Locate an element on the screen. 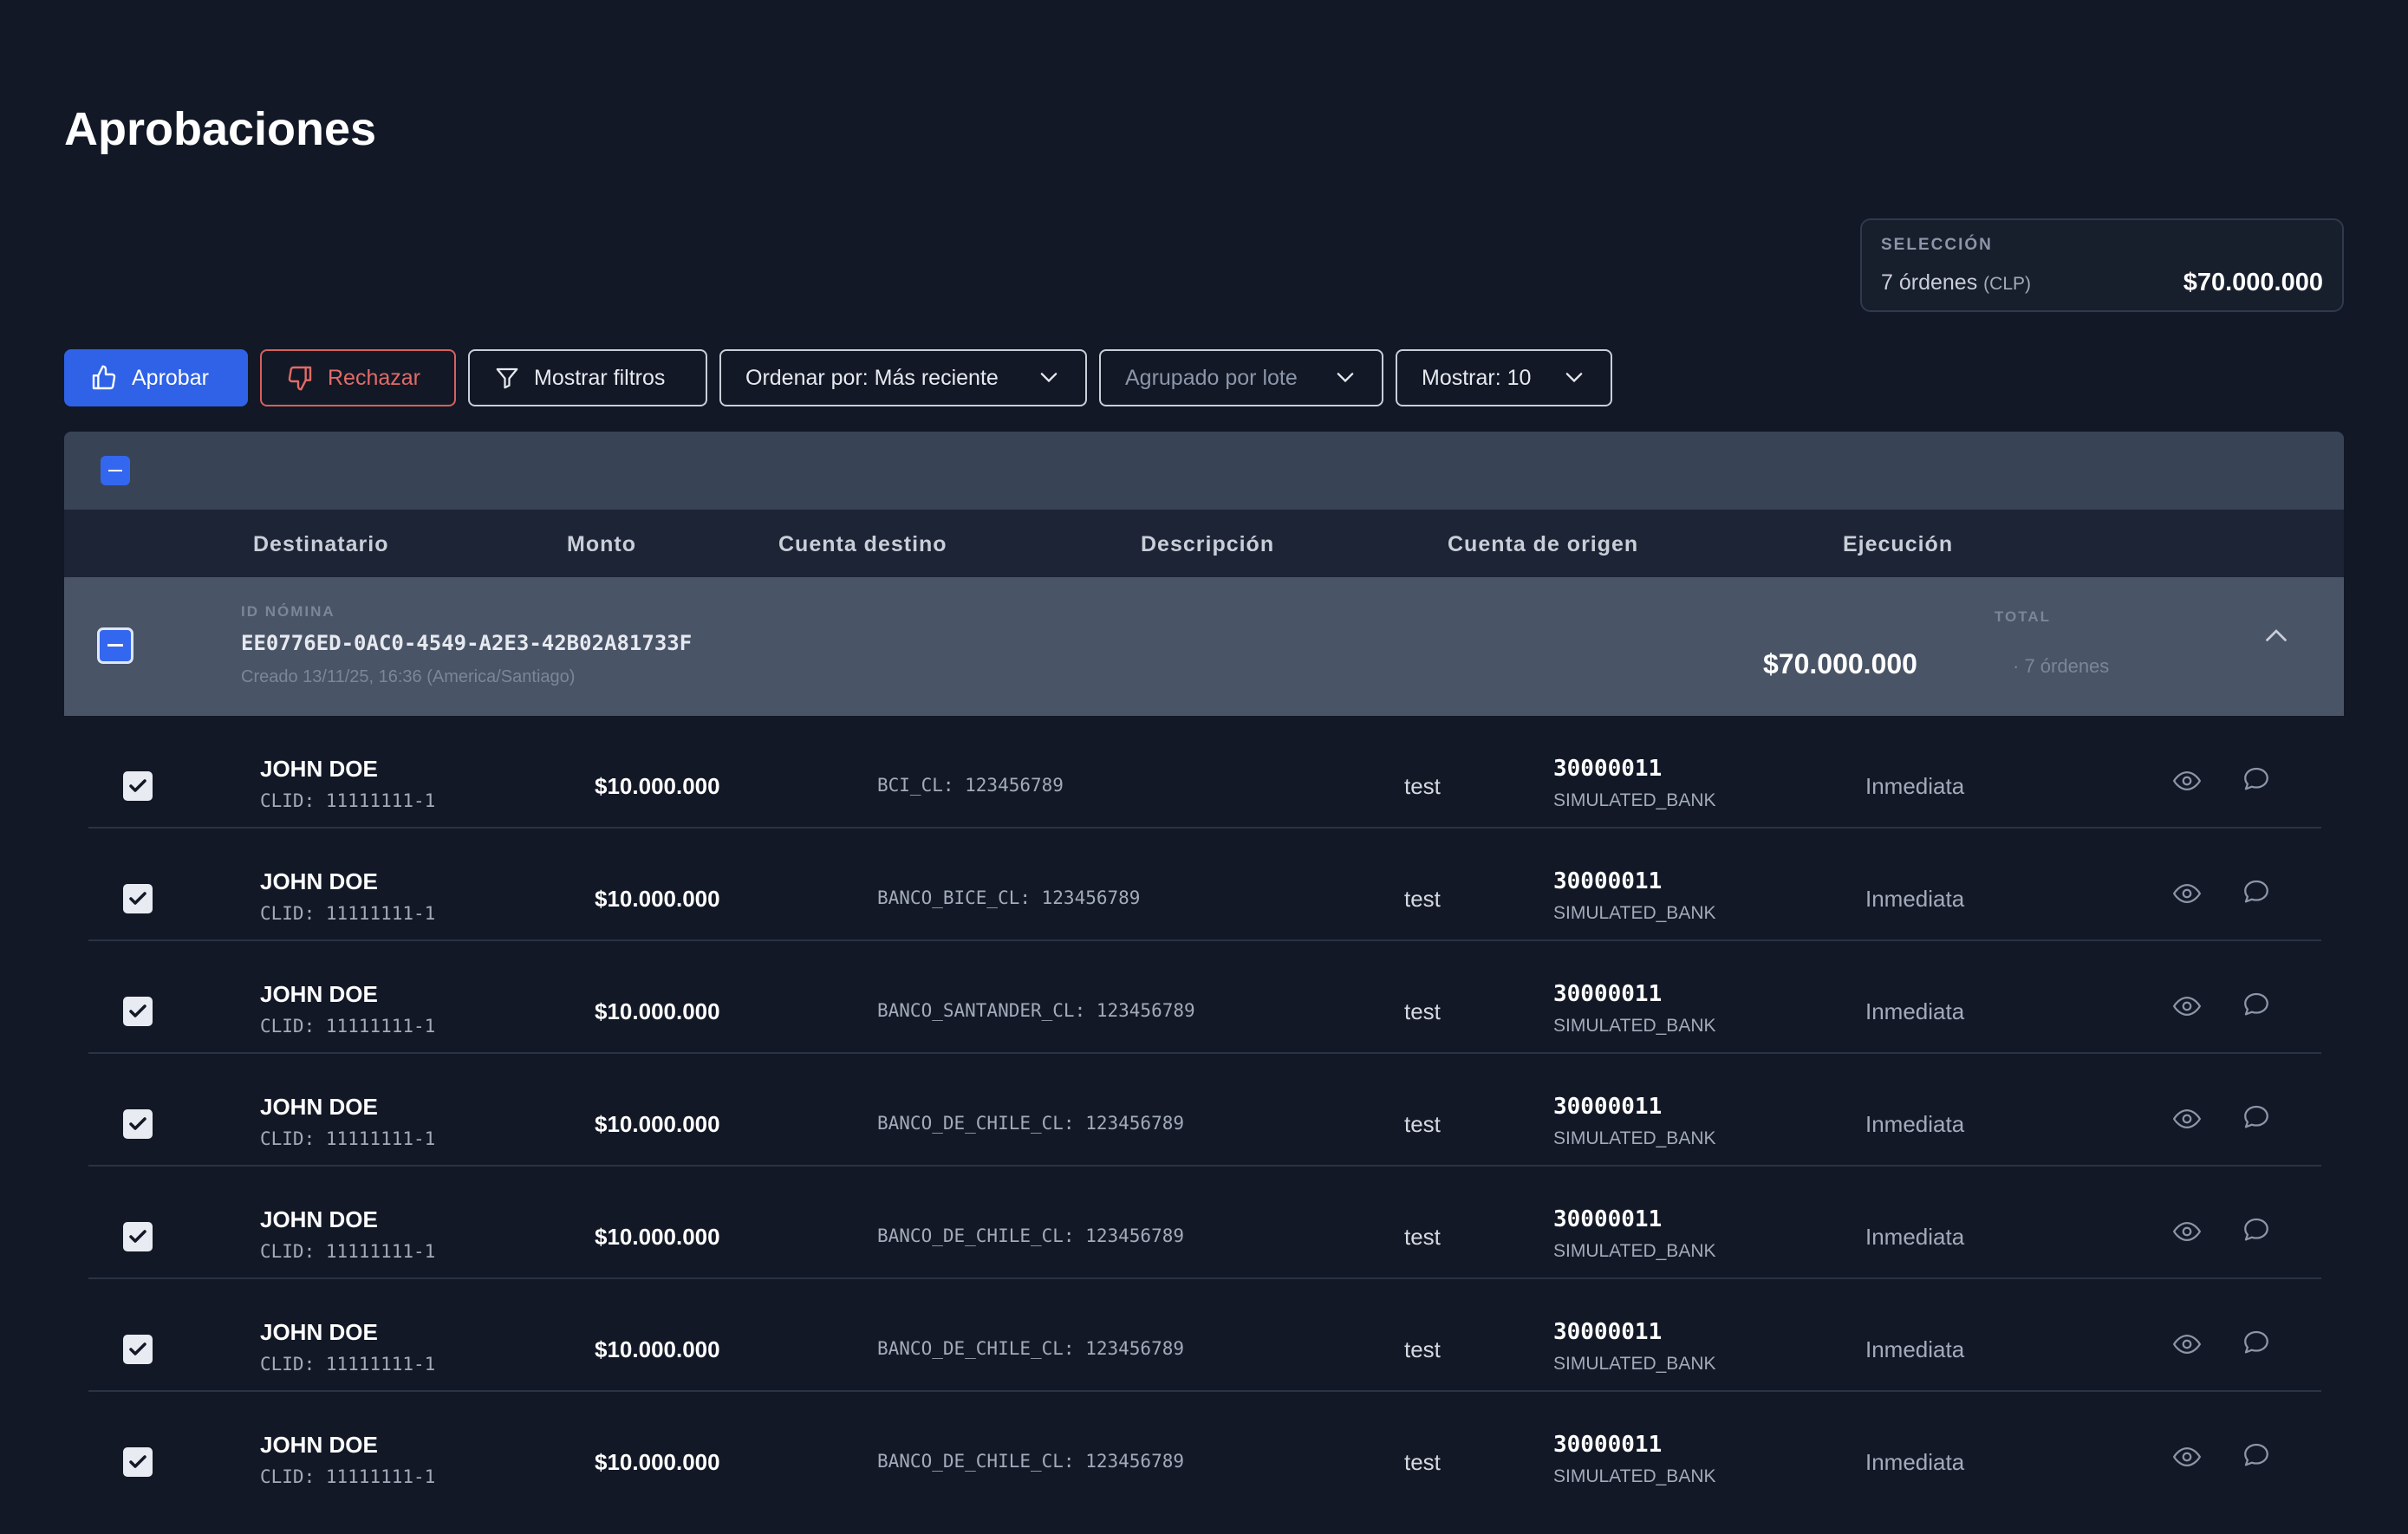 The image size is (2408, 1534). approve-button: Aprobar is located at coordinates (156, 377).